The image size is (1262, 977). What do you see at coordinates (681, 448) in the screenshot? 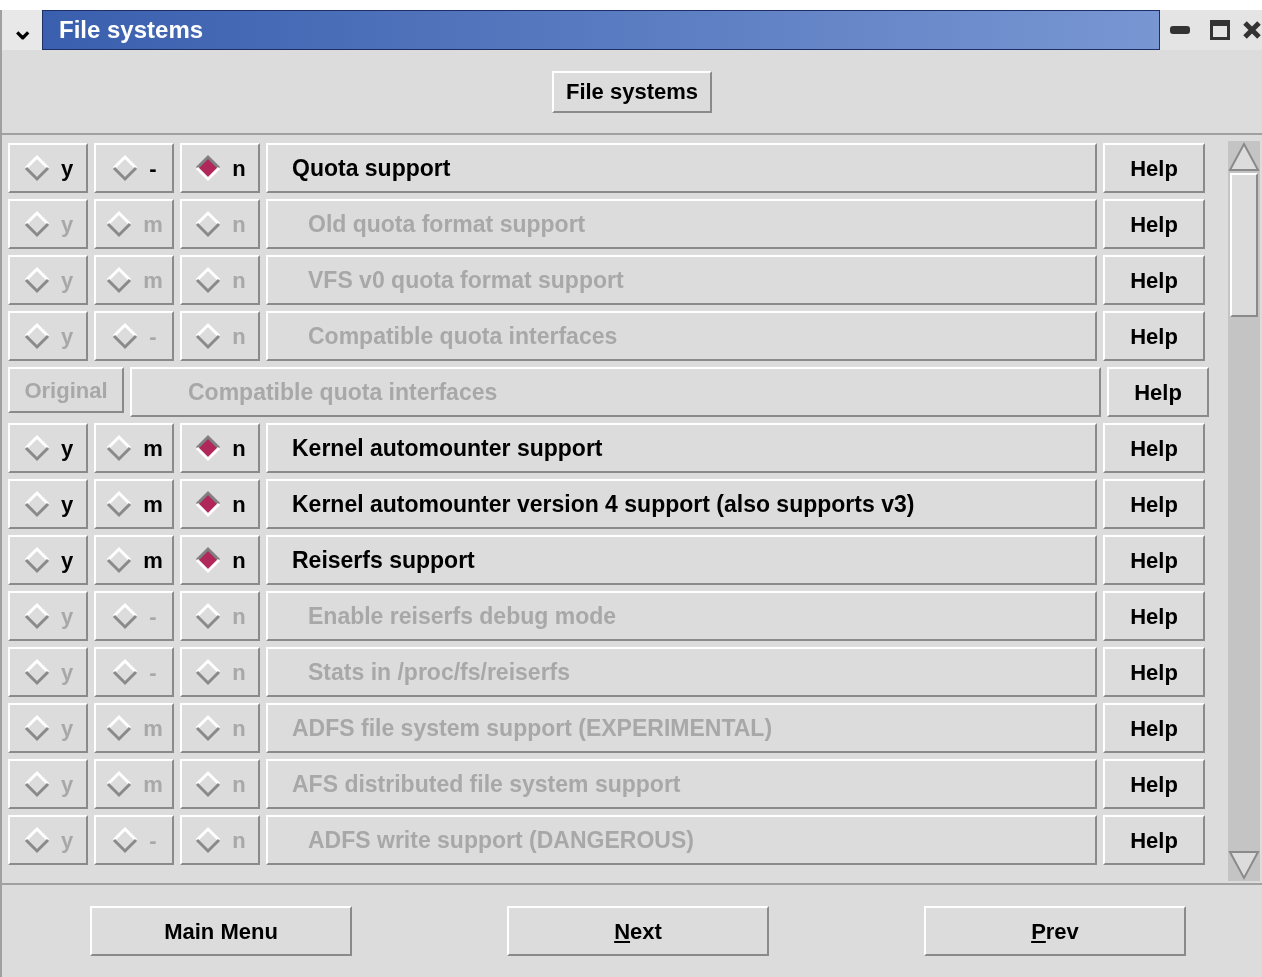
I see `option-label: Kernel automounter support` at bounding box center [681, 448].